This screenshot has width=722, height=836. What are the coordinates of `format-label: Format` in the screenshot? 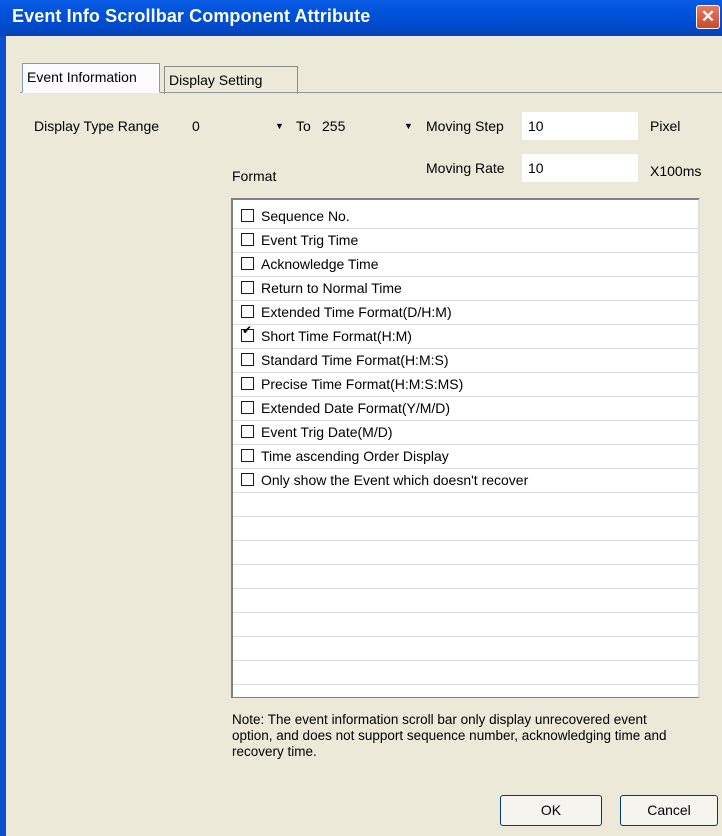 It's located at (254, 176).